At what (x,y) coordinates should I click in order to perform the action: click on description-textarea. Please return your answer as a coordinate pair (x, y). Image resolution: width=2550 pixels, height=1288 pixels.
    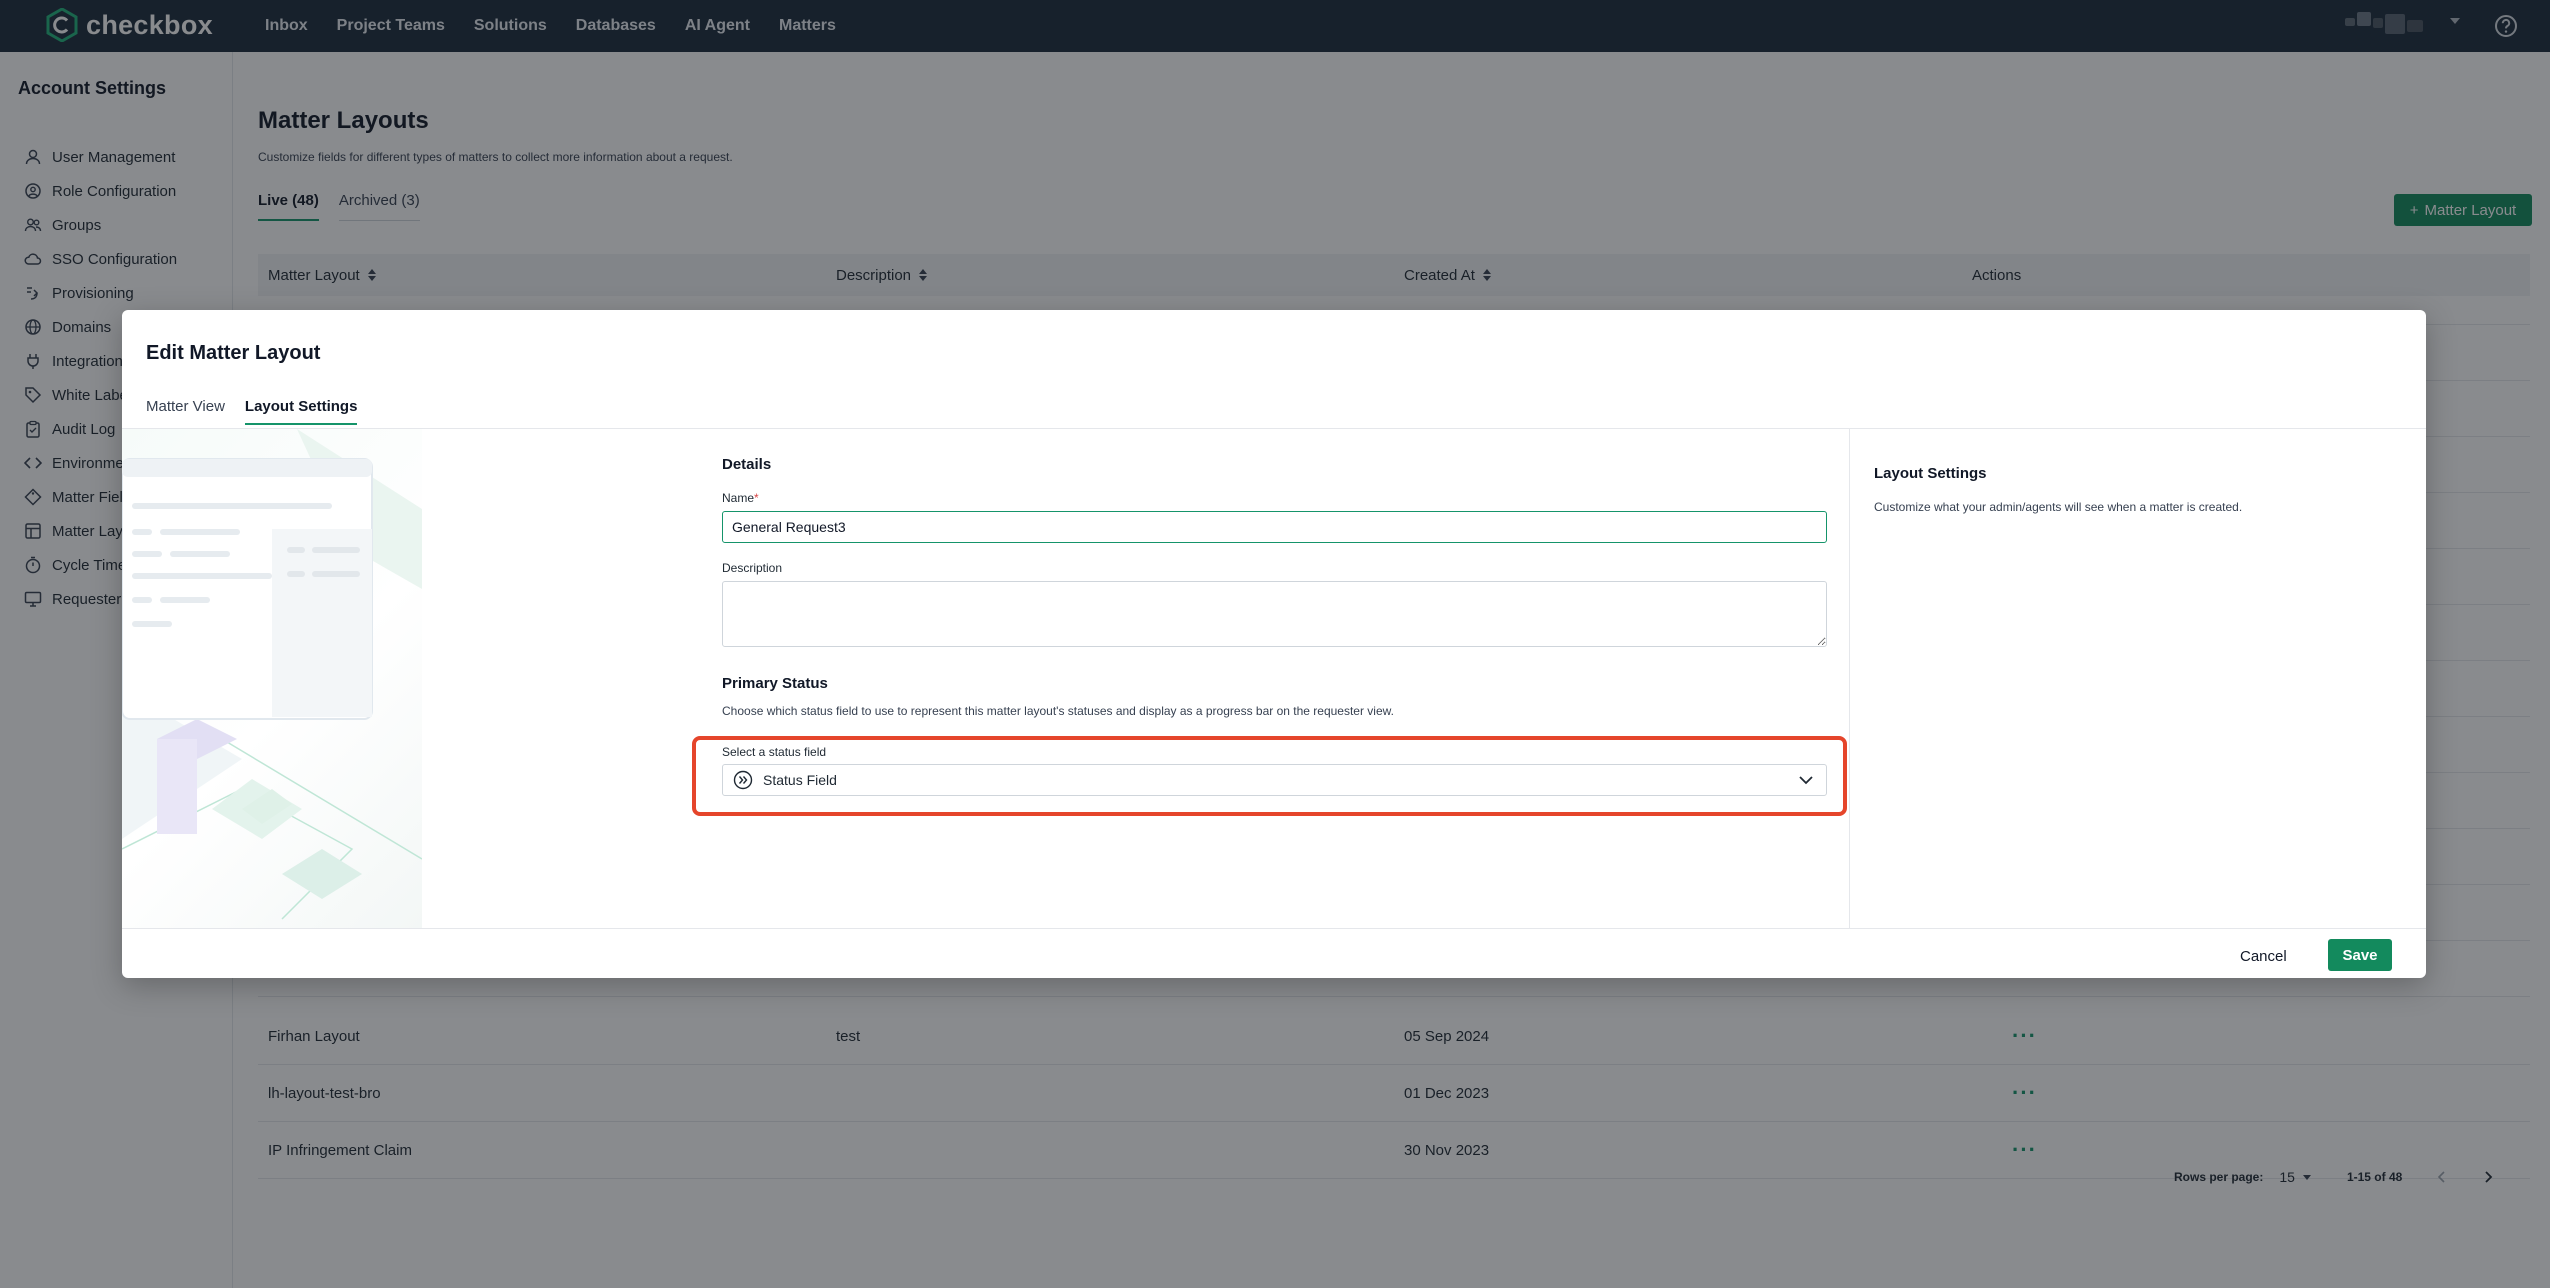
    Looking at the image, I should click on (1274, 614).